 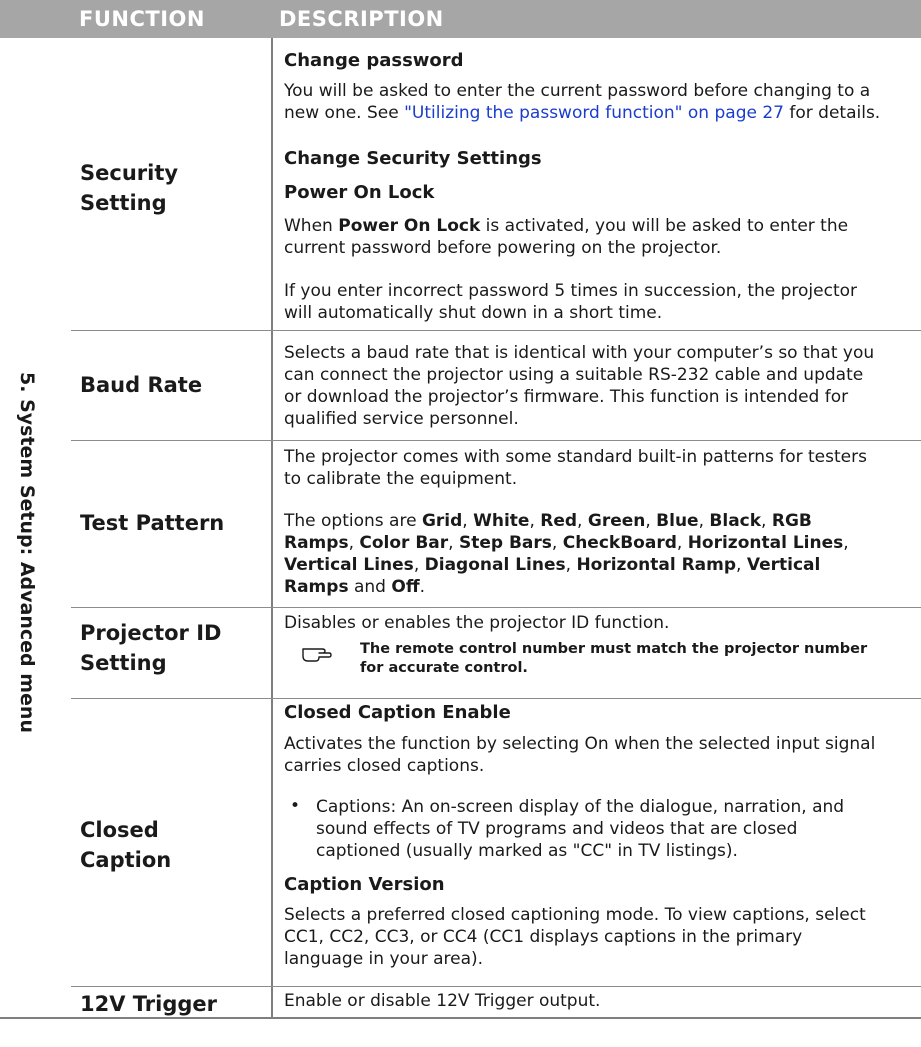 What do you see at coordinates (141, 385) in the screenshot?
I see `function-name-baud-rate: Baud Rate` at bounding box center [141, 385].